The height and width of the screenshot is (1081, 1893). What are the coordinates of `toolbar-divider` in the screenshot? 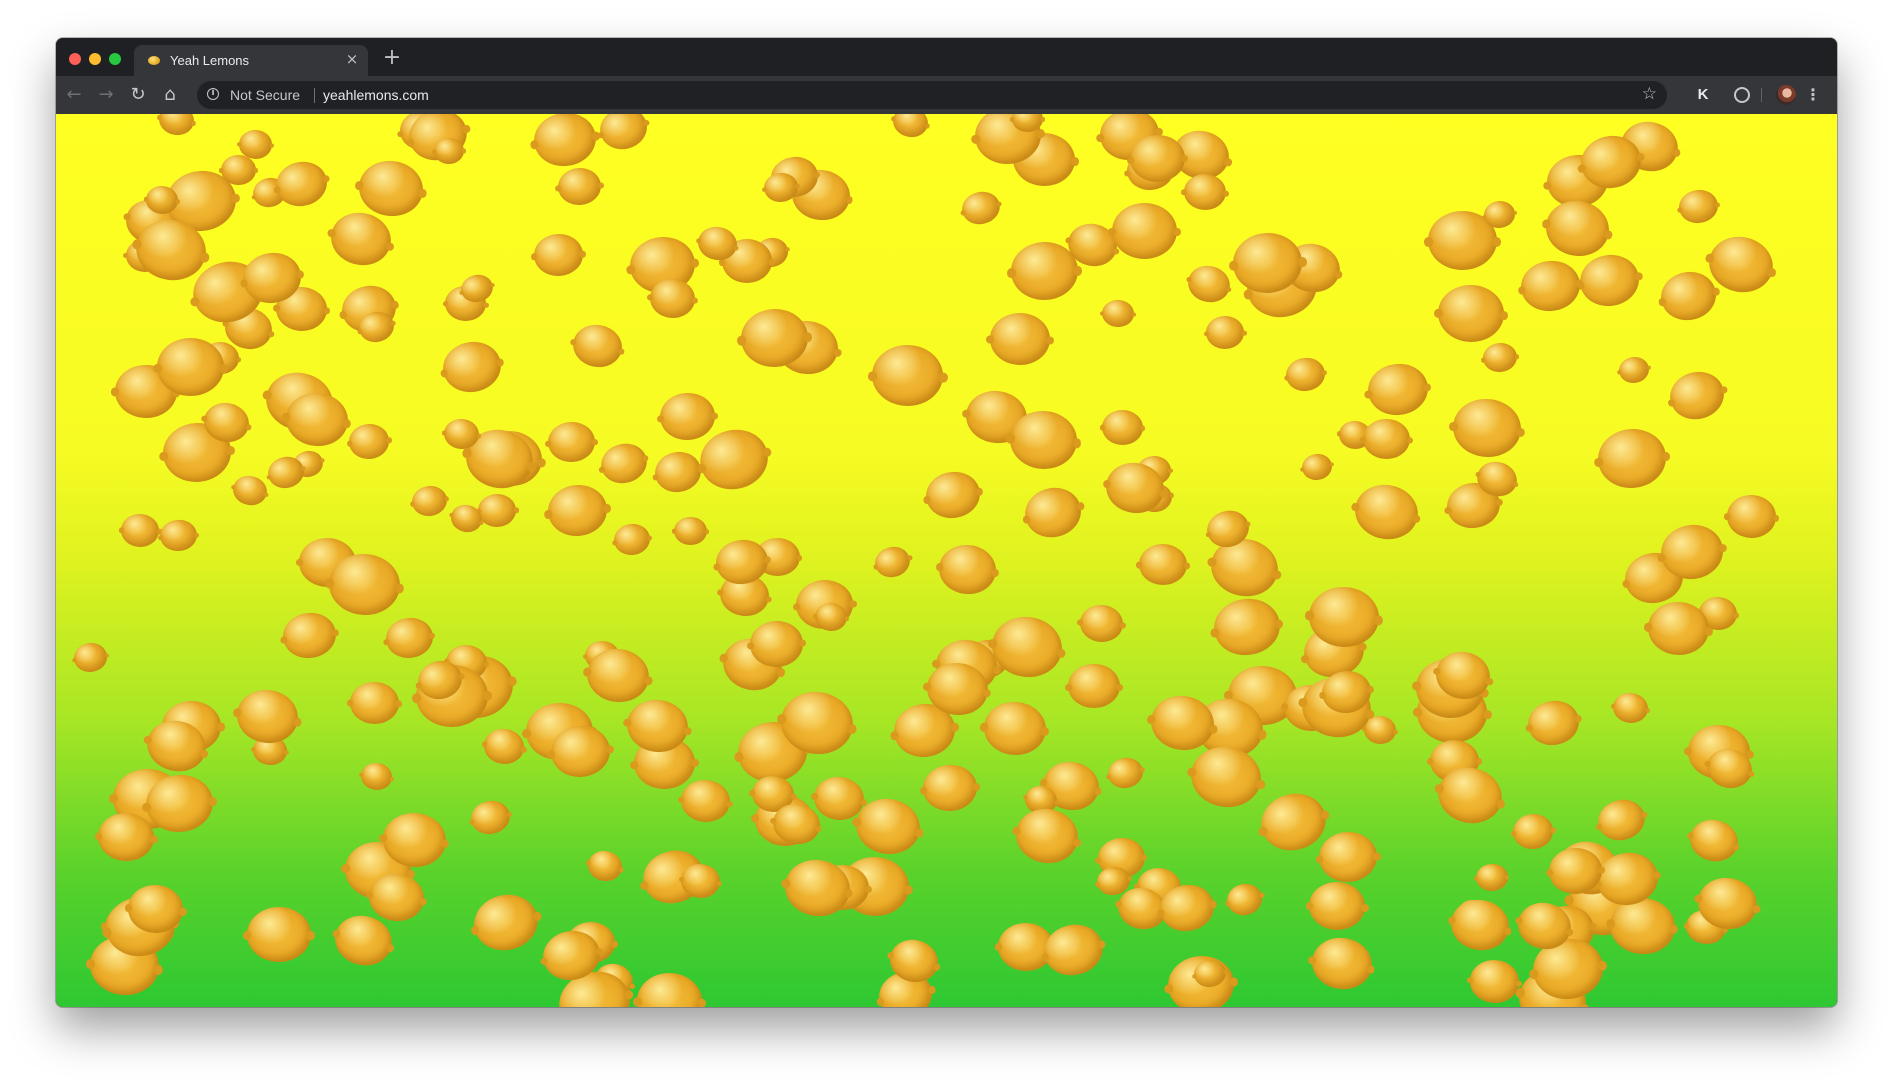 It's located at (1761, 95).